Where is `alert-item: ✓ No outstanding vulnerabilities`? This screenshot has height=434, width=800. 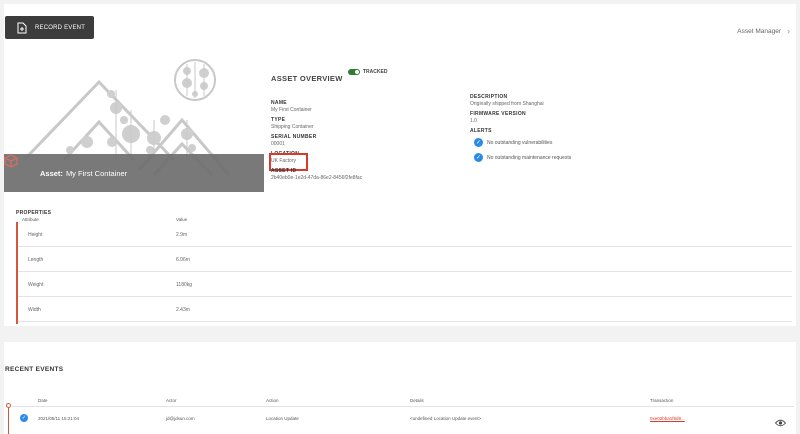 alert-item: ✓ No outstanding vulnerabilities is located at coordinates (513, 142).